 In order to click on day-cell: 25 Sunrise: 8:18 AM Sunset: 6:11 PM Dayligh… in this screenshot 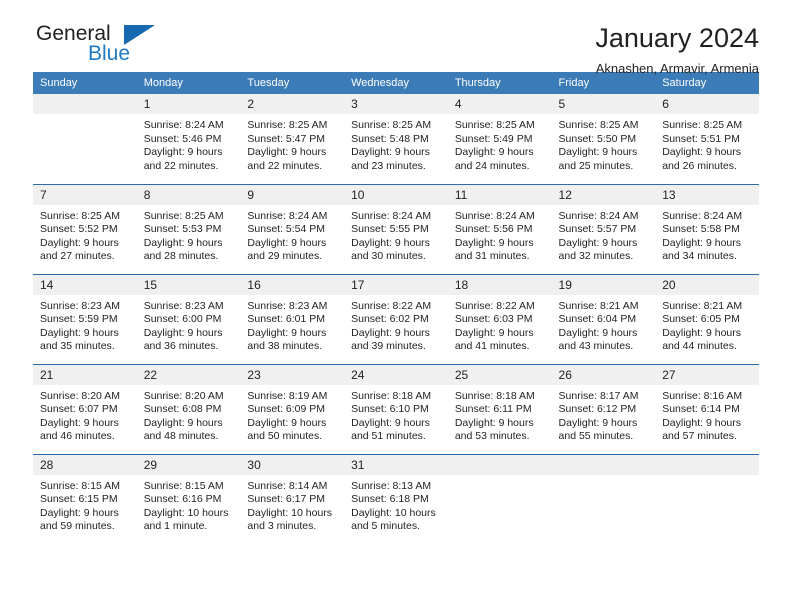, I will do `click(499, 408)`.